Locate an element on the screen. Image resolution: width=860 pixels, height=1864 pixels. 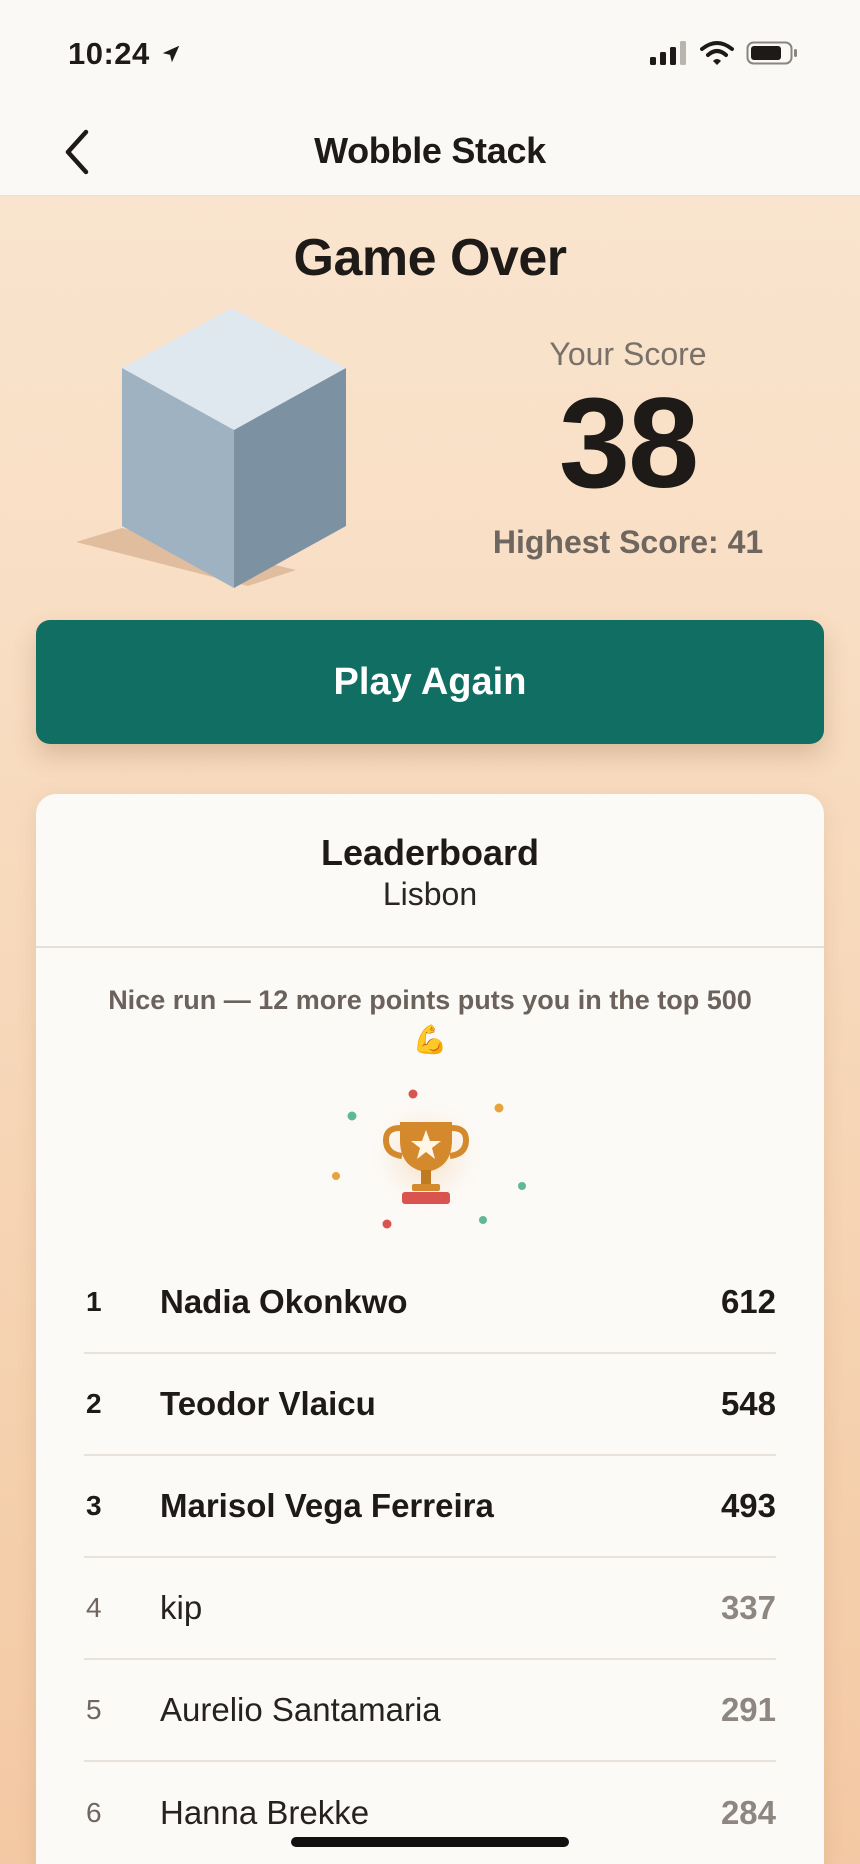
nav-title: Wobble Stack is located at coordinates (430, 150).